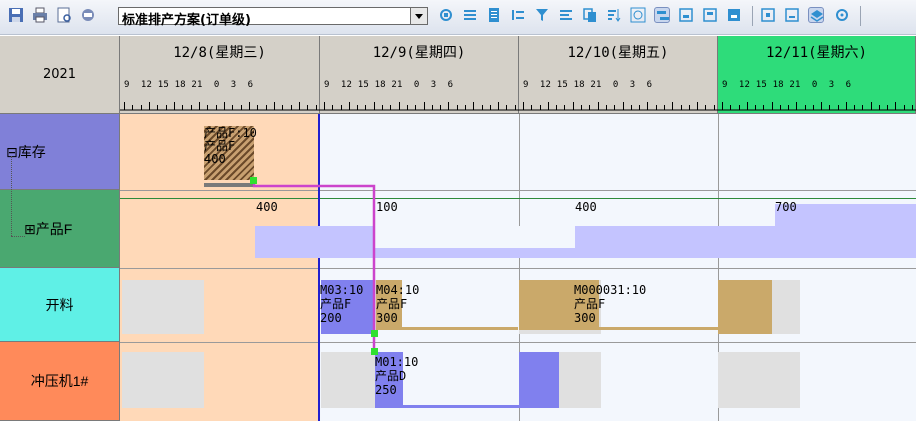  Describe the element at coordinates (662, 15) in the screenshot. I see `view-gantt-icon` at that location.